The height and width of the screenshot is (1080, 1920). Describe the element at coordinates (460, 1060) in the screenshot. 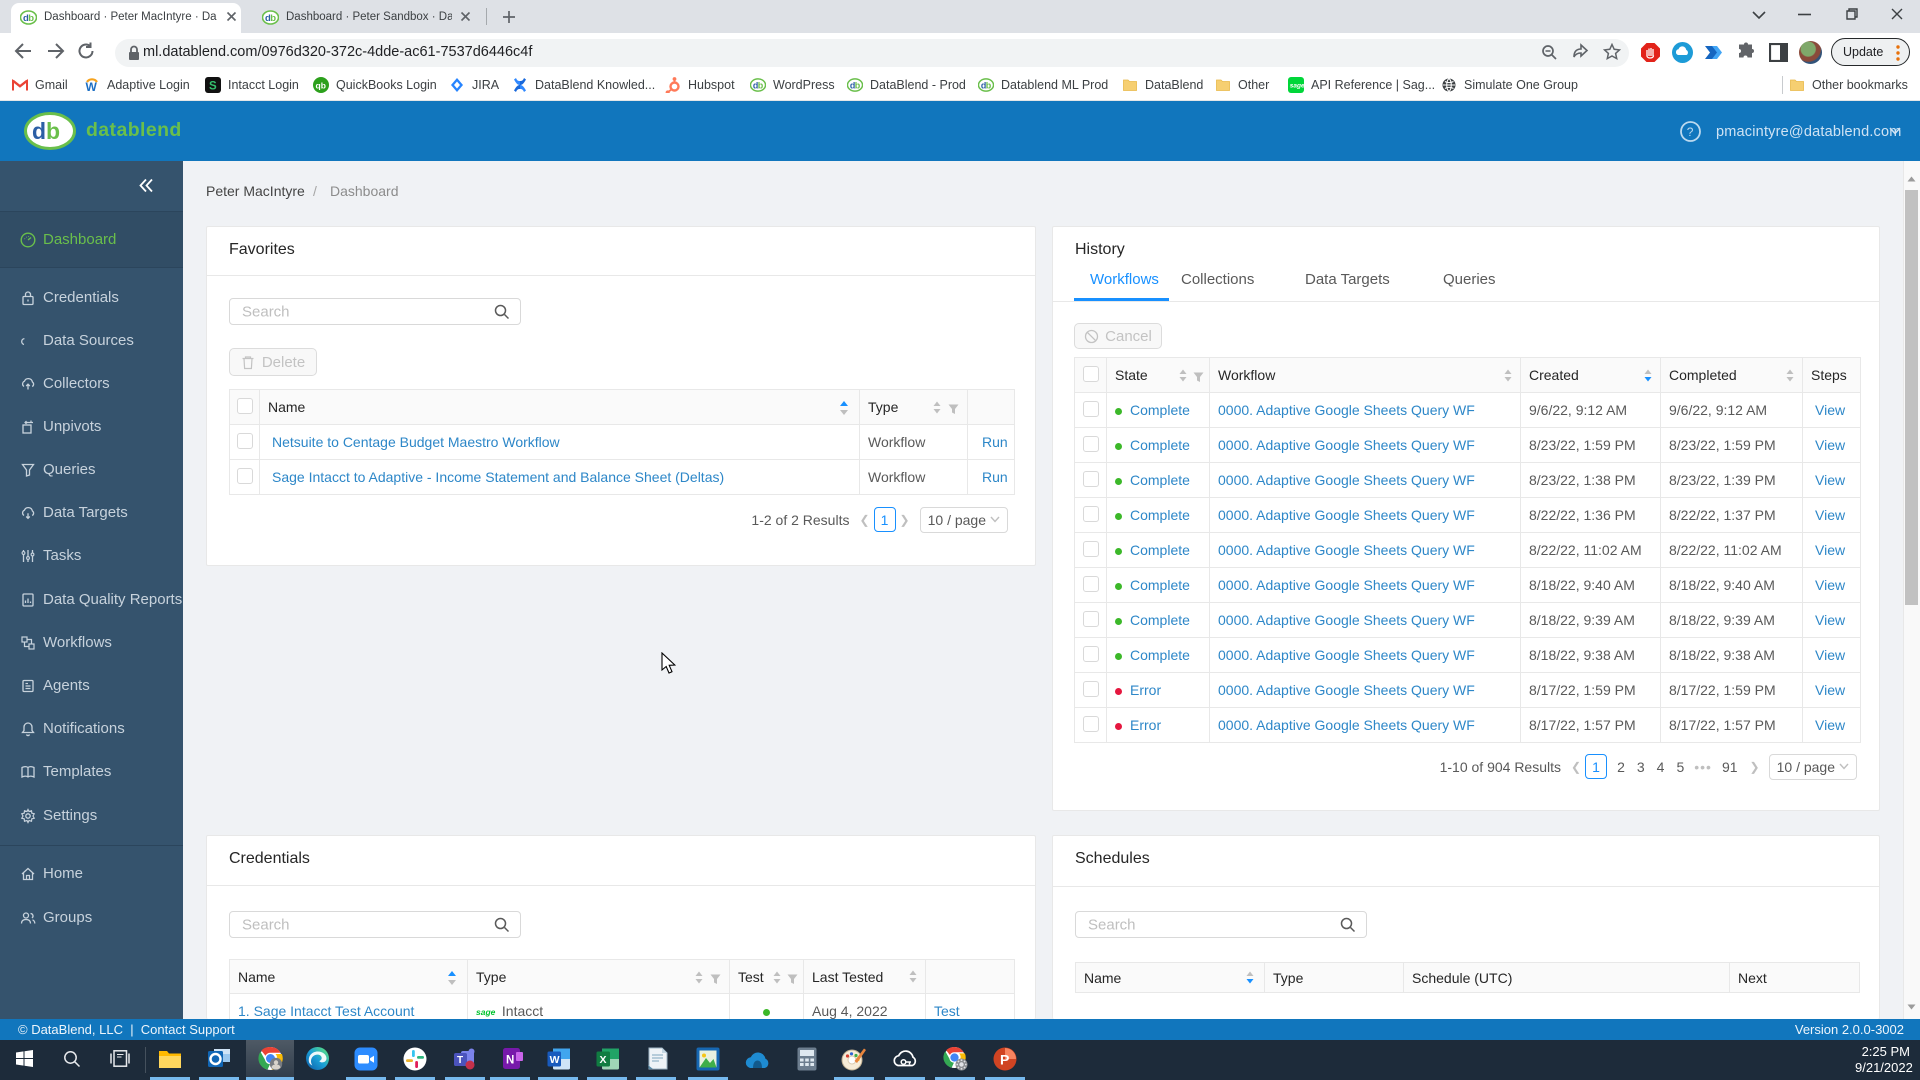

I see `svg-text: T` at that location.